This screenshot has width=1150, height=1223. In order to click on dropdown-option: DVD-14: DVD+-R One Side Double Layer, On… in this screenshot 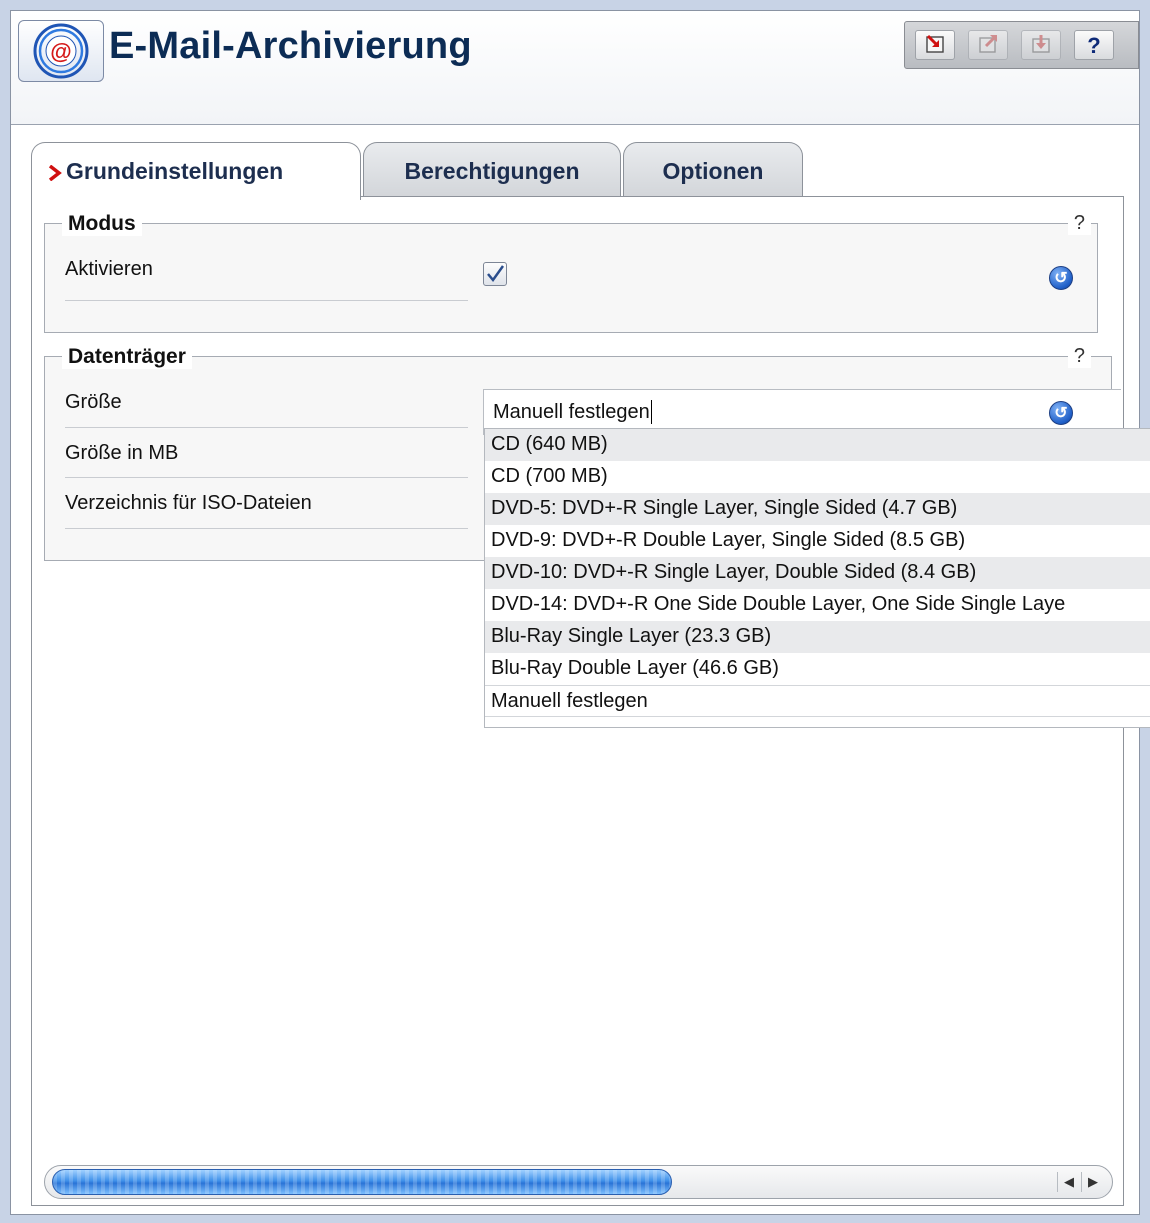, I will do `click(817, 605)`.